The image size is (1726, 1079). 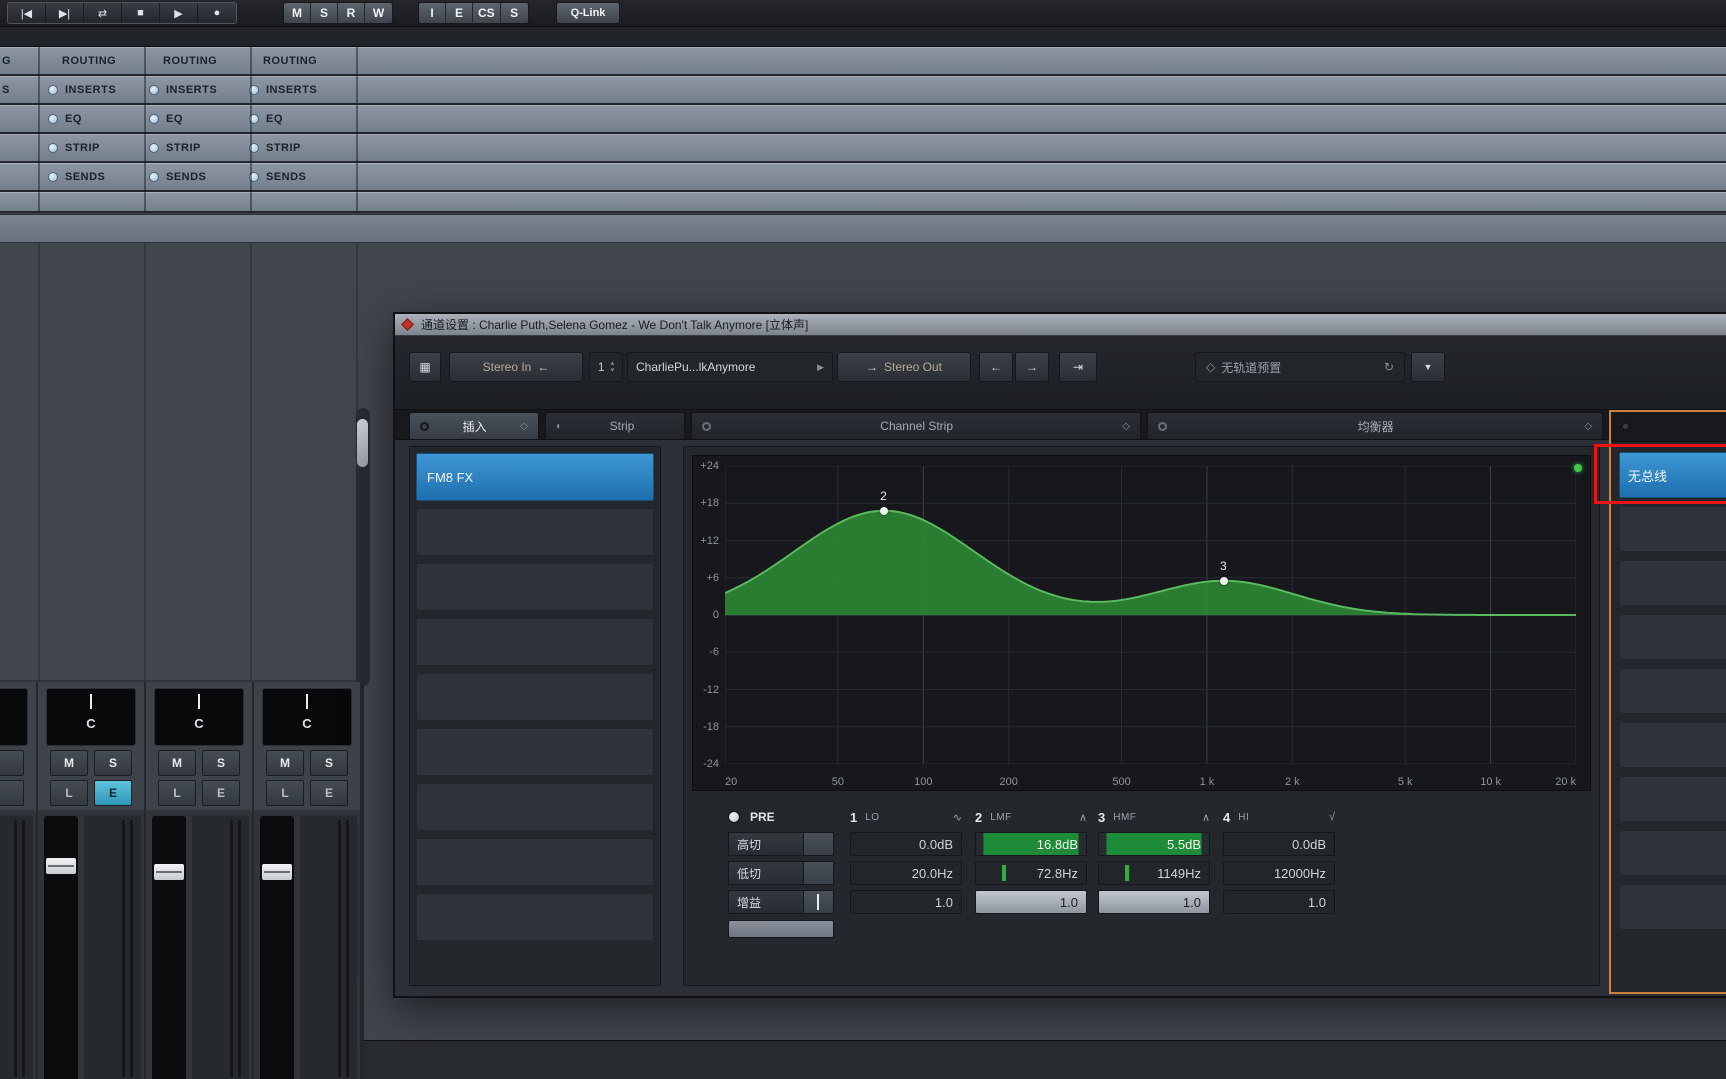 What do you see at coordinates (1279, 873) in the screenshot?
I see `band-frequency-field: 12000Hz` at bounding box center [1279, 873].